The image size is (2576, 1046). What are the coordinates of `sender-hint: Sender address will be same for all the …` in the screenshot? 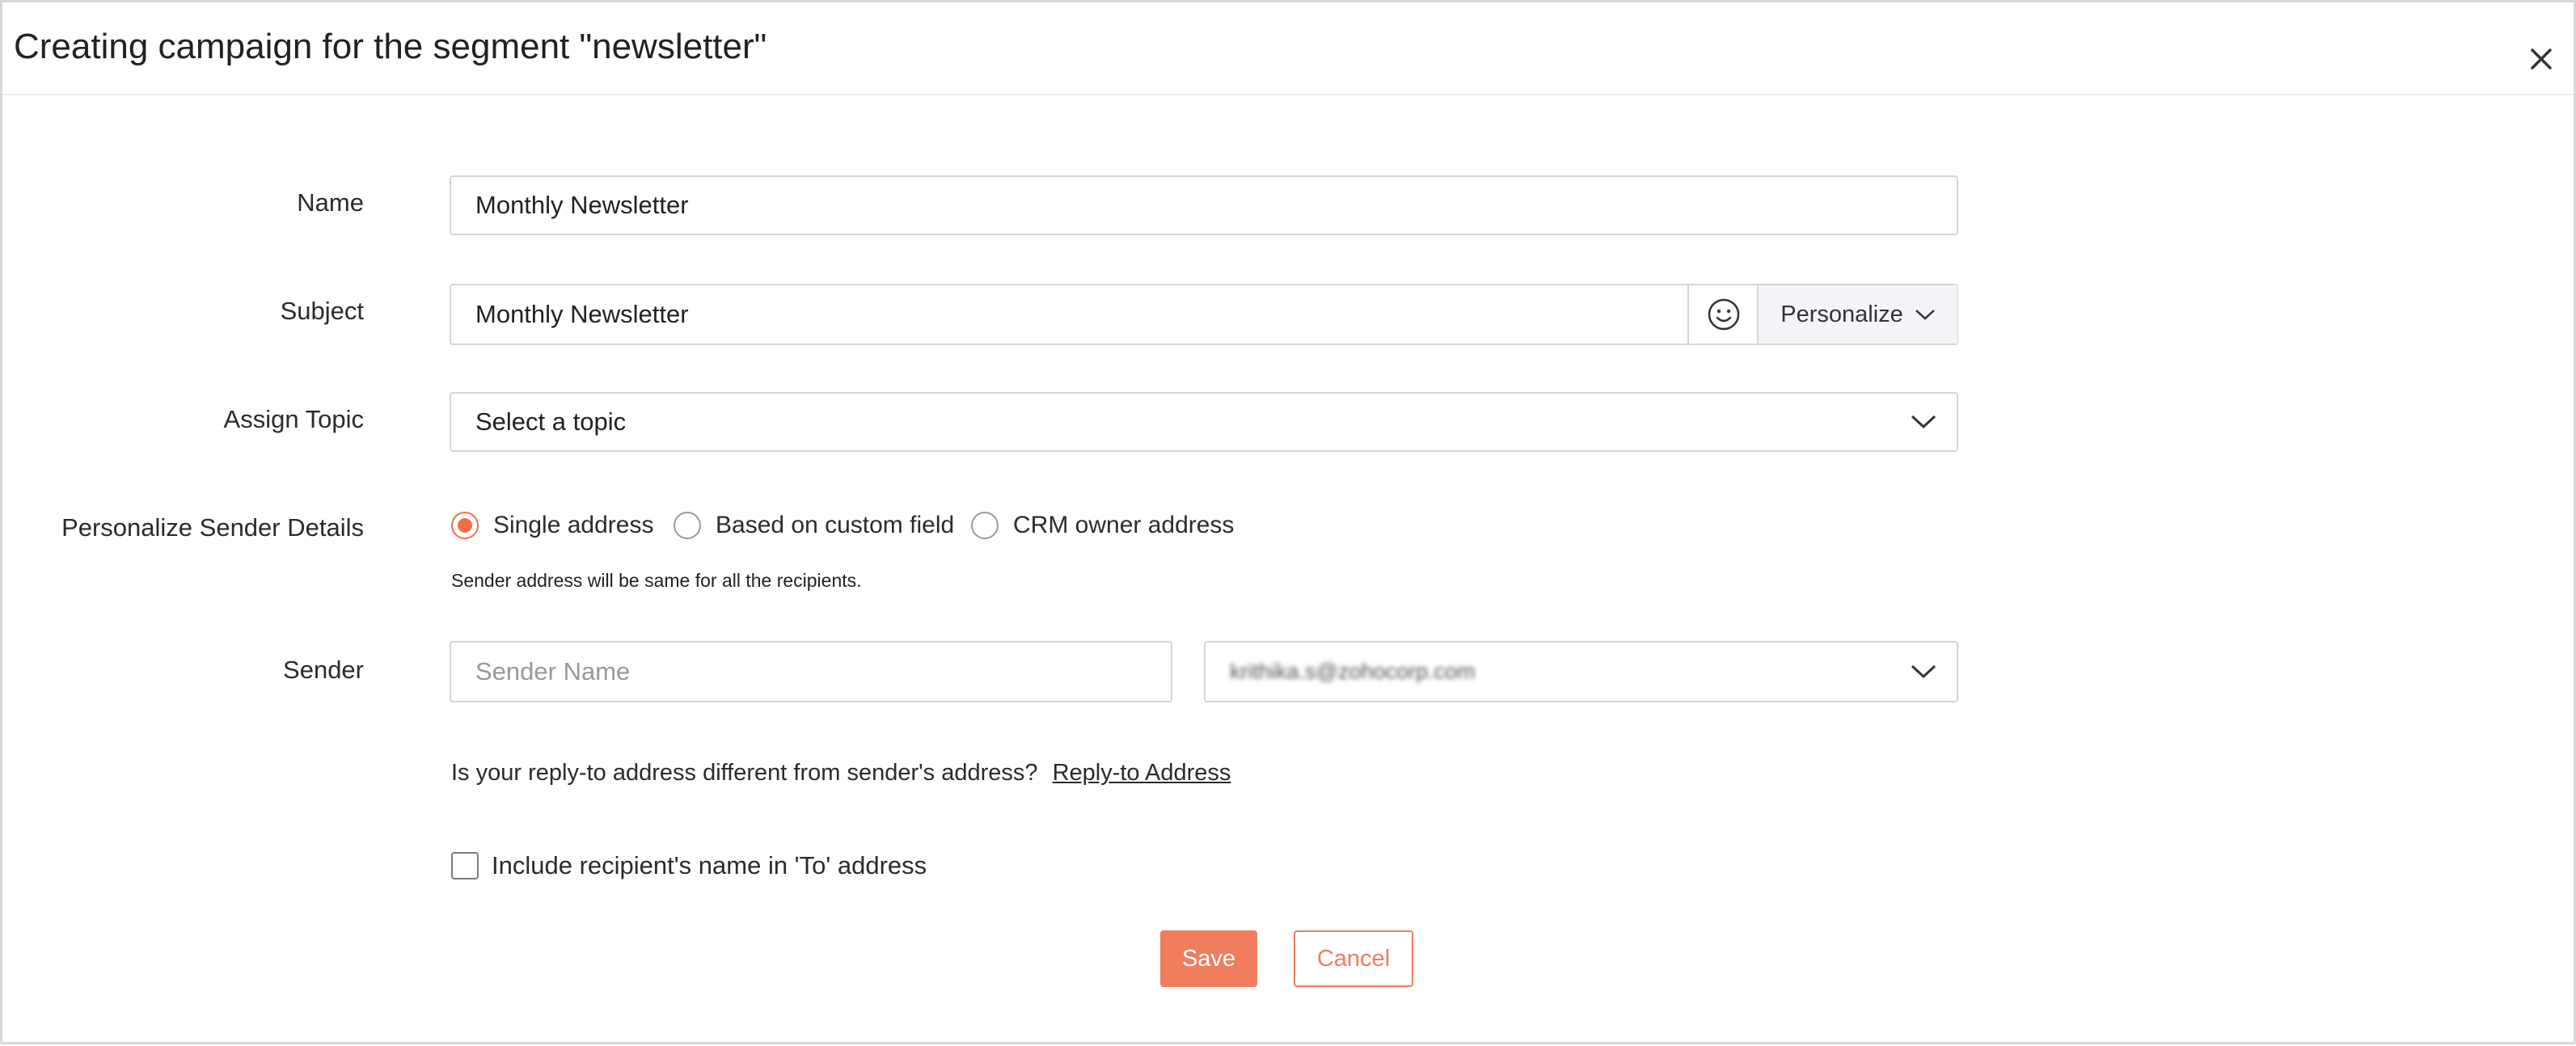 It's located at (656, 580).